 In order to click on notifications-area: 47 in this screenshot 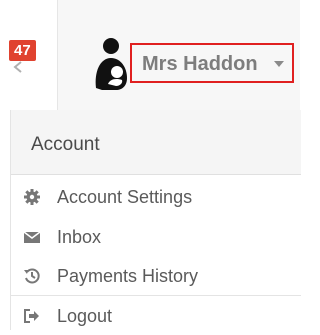, I will do `click(29, 55)`.